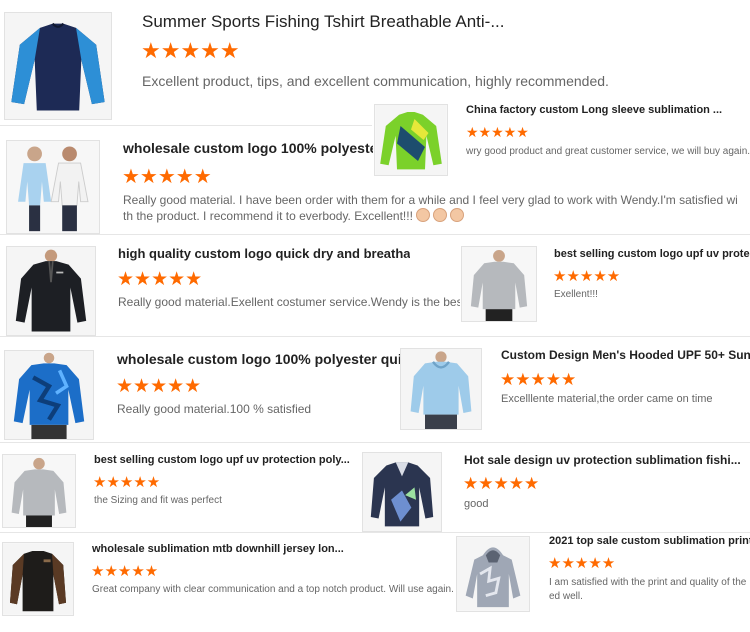  Describe the element at coordinates (652, 254) in the screenshot. I see `review-product-title: best selling custom logo upf uv protect` at that location.